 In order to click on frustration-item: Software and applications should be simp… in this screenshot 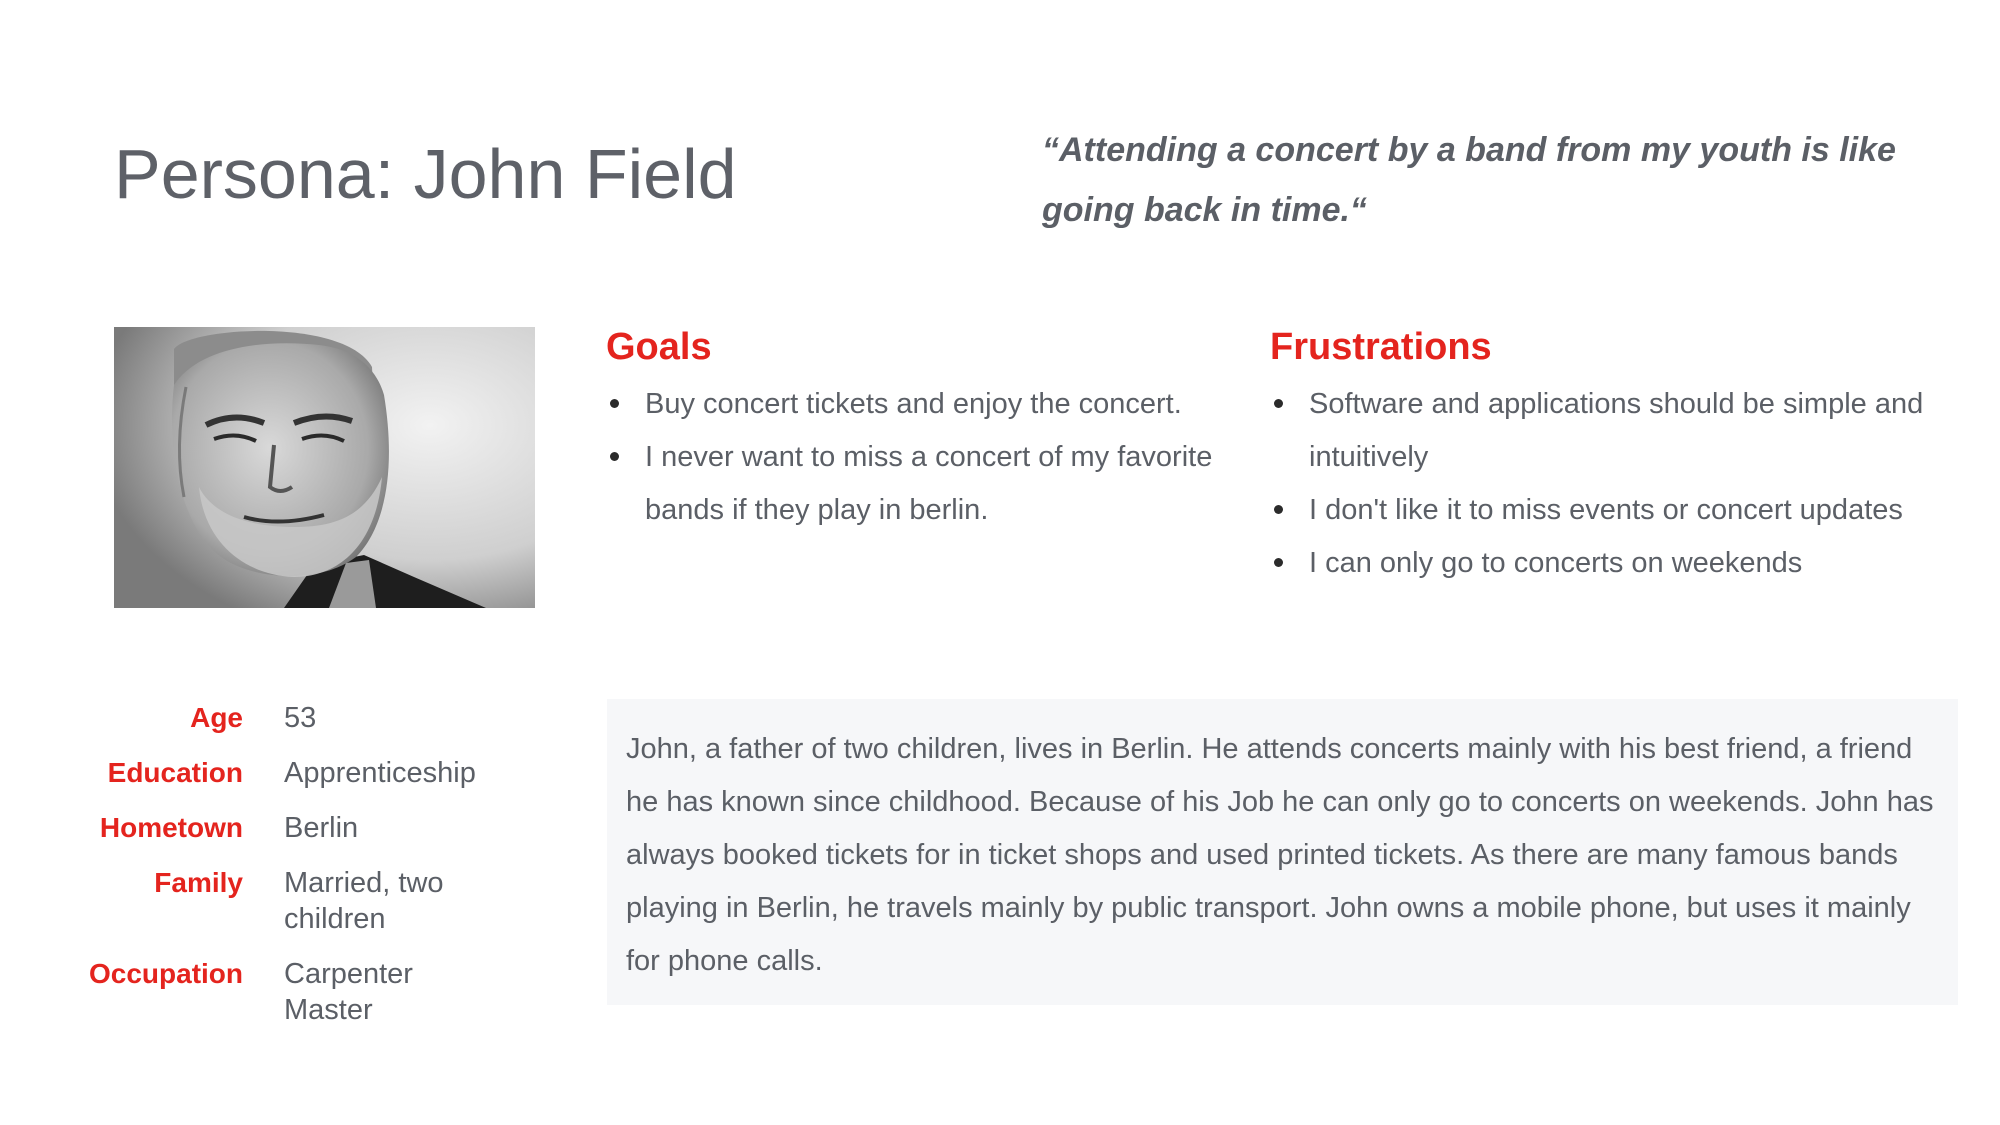, I will do `click(1615, 431)`.